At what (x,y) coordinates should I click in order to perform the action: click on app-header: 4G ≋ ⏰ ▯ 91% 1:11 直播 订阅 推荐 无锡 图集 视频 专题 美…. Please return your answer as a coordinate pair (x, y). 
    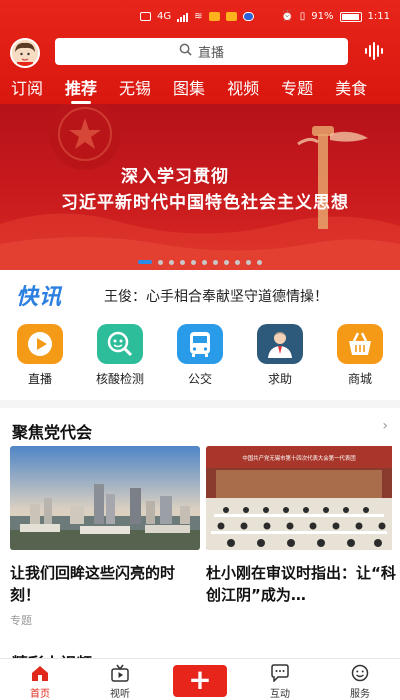
    Looking at the image, I should click on (200, 52).